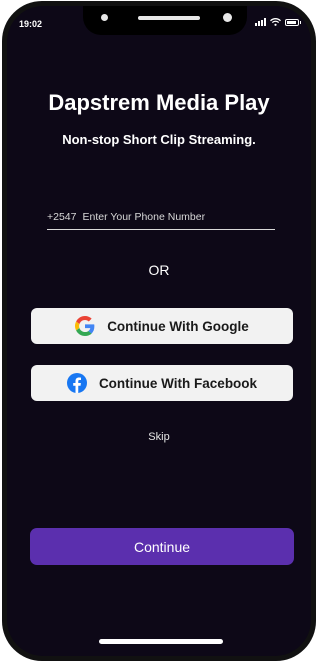  I want to click on device-notch, so click(165, 20).